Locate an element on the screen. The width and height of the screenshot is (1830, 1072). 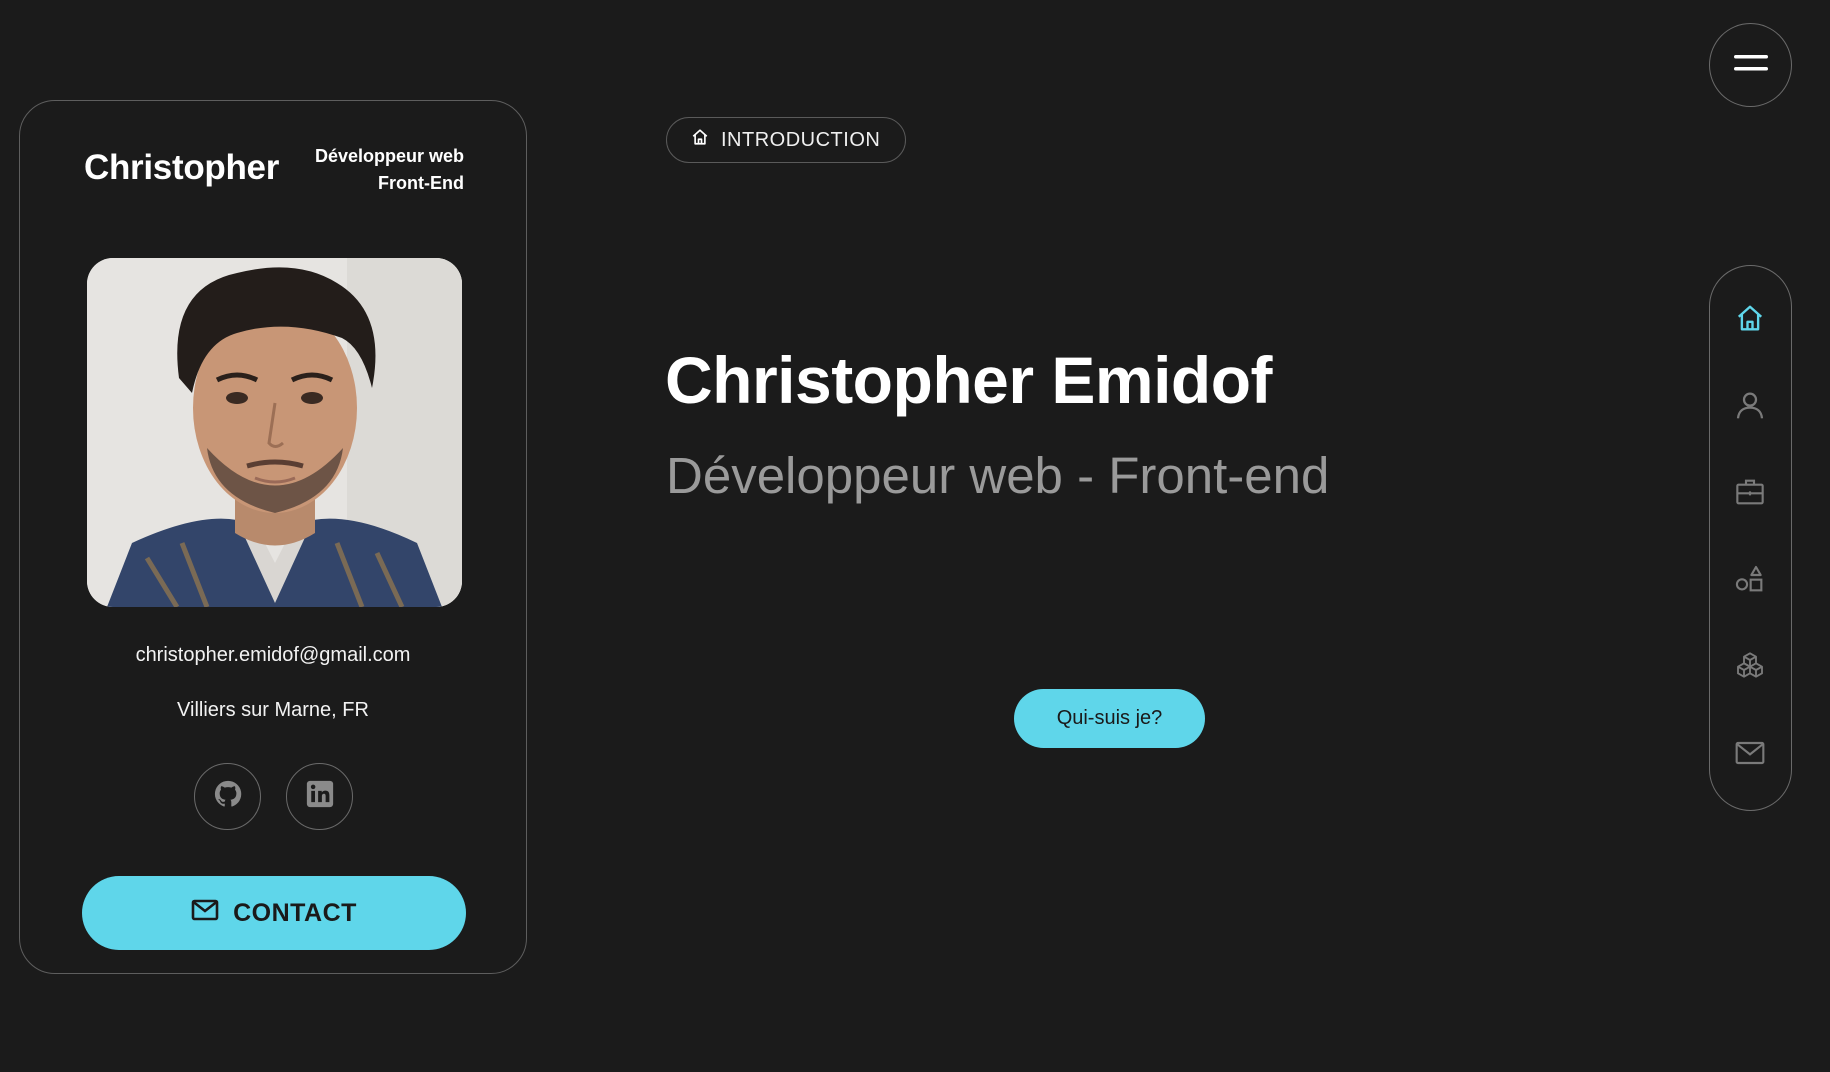
nav-item-experience is located at coordinates (1750, 494).